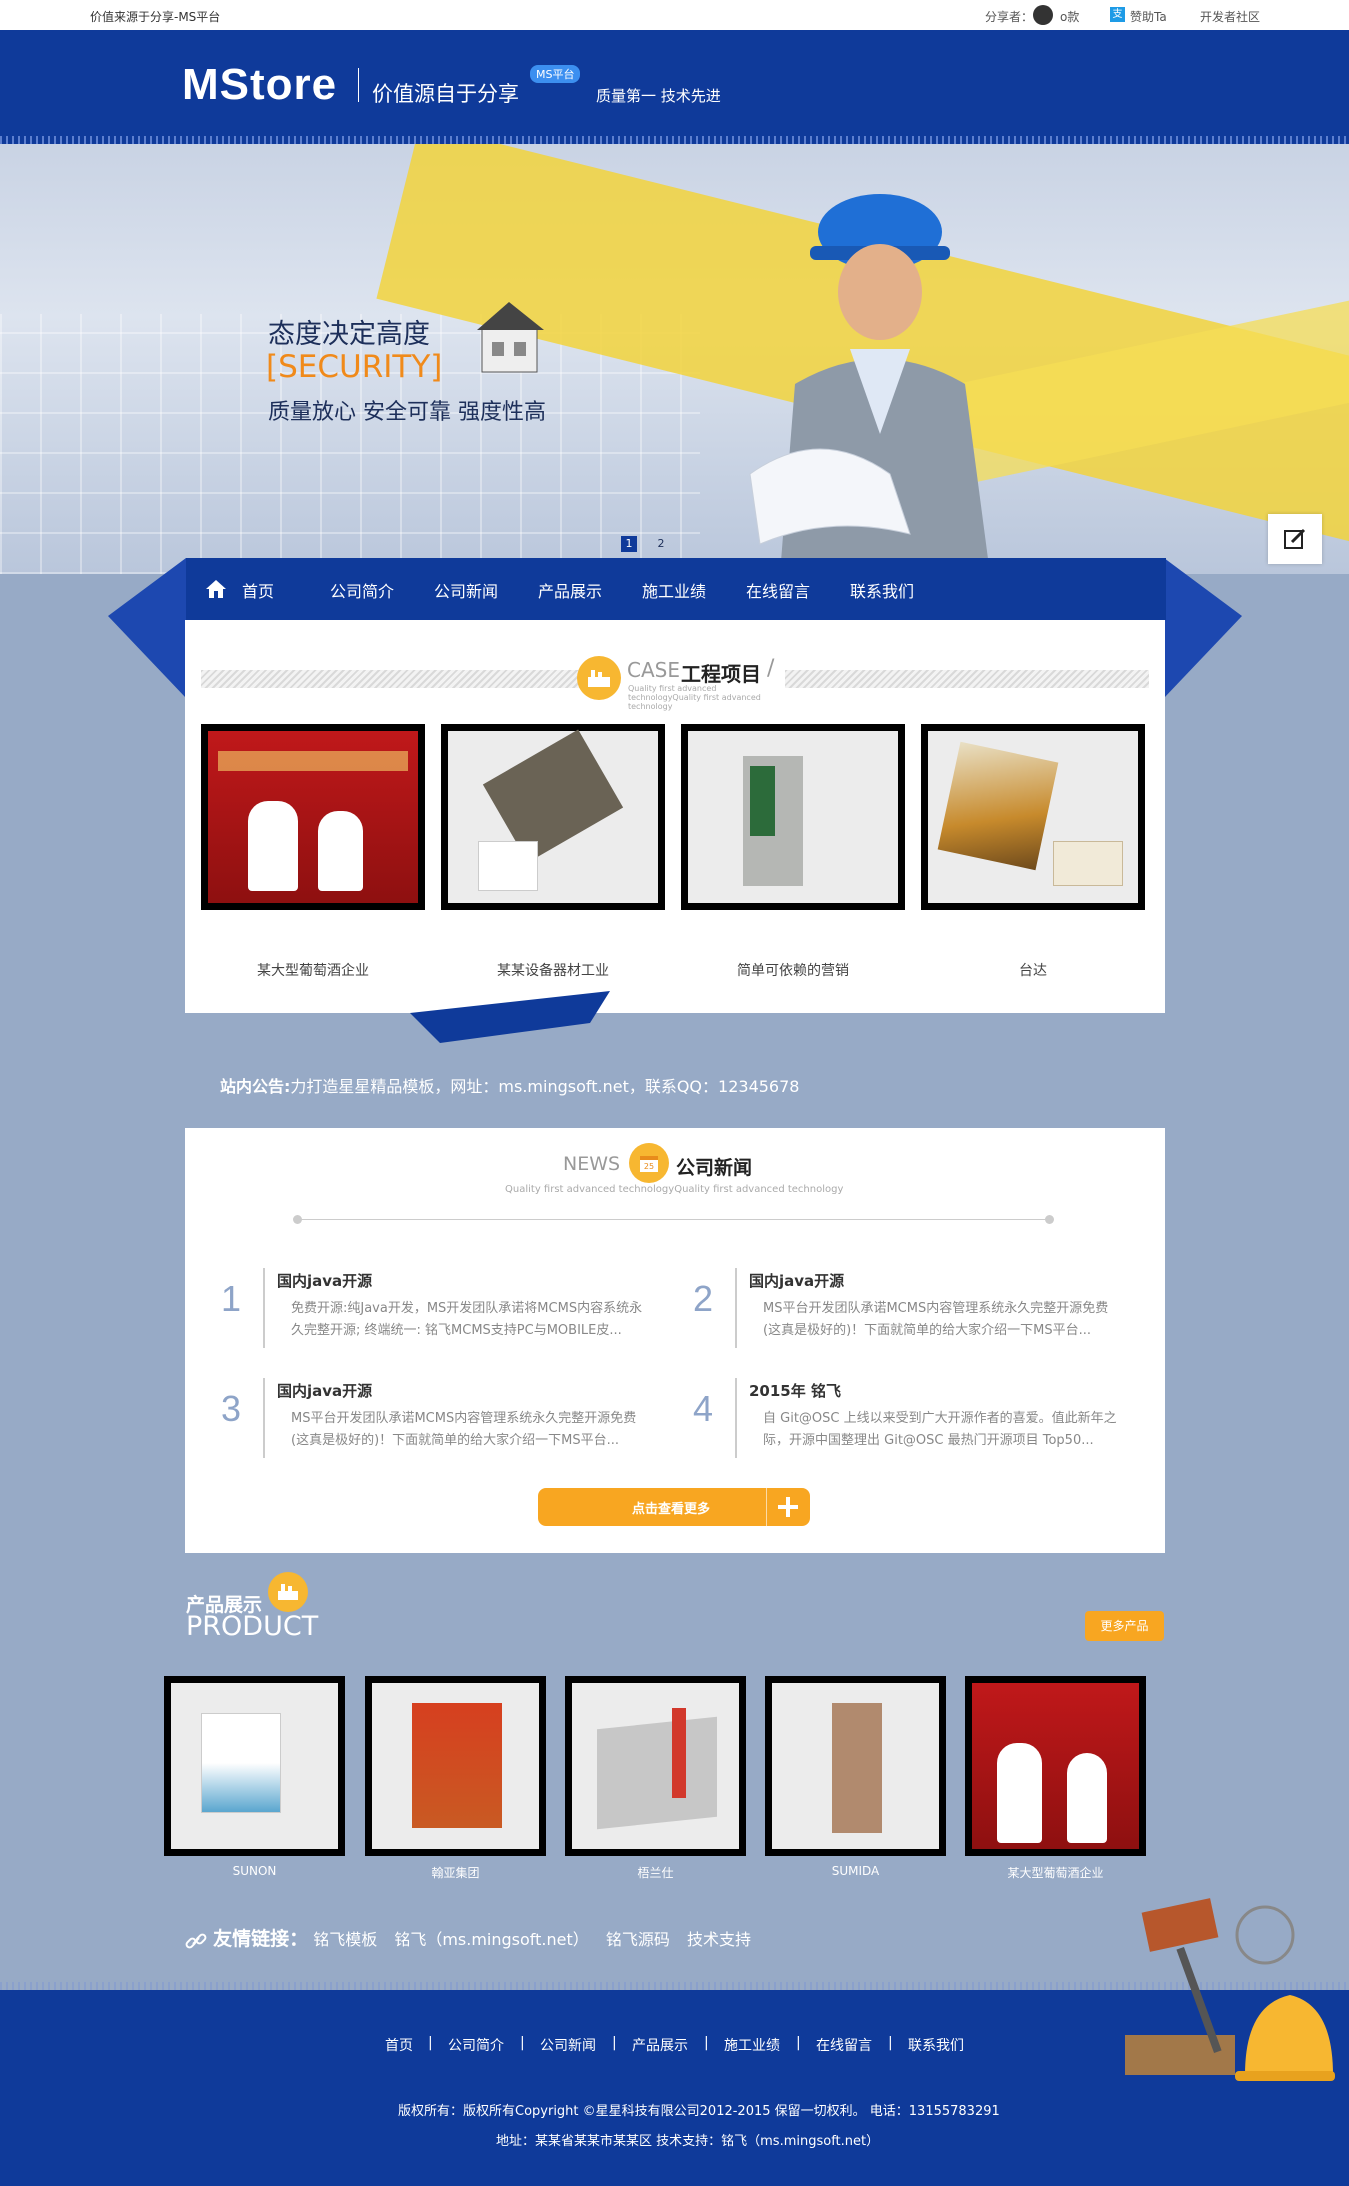 The width and height of the screenshot is (1349, 2186). I want to click on footer-nav-home: 首页, so click(399, 2045).